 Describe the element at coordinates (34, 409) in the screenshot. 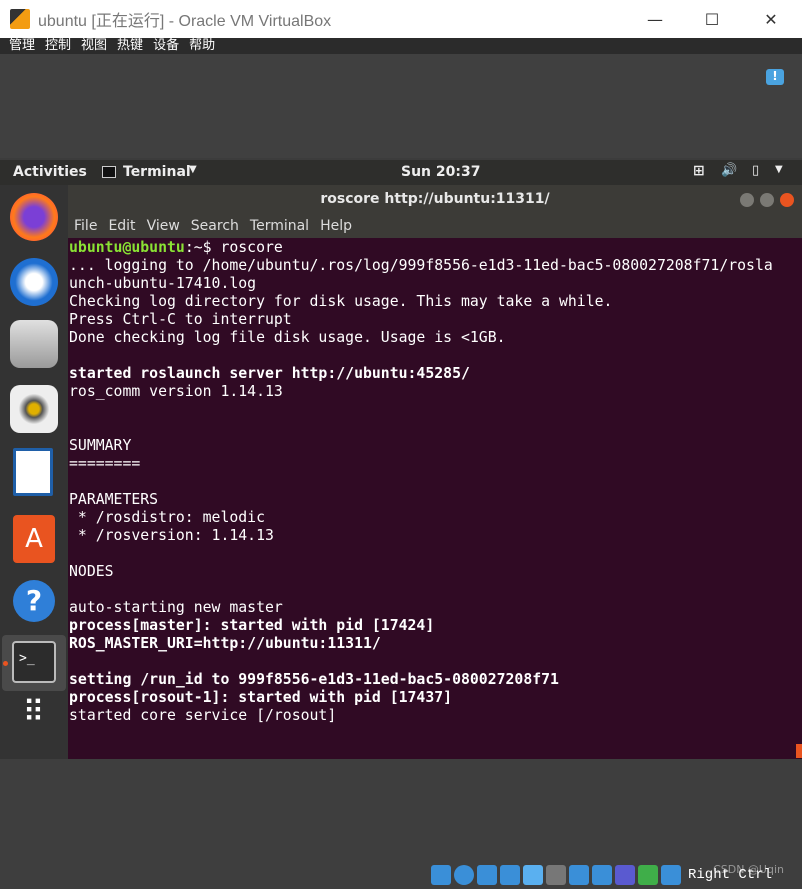

I see `rhythmbox-icon` at that location.